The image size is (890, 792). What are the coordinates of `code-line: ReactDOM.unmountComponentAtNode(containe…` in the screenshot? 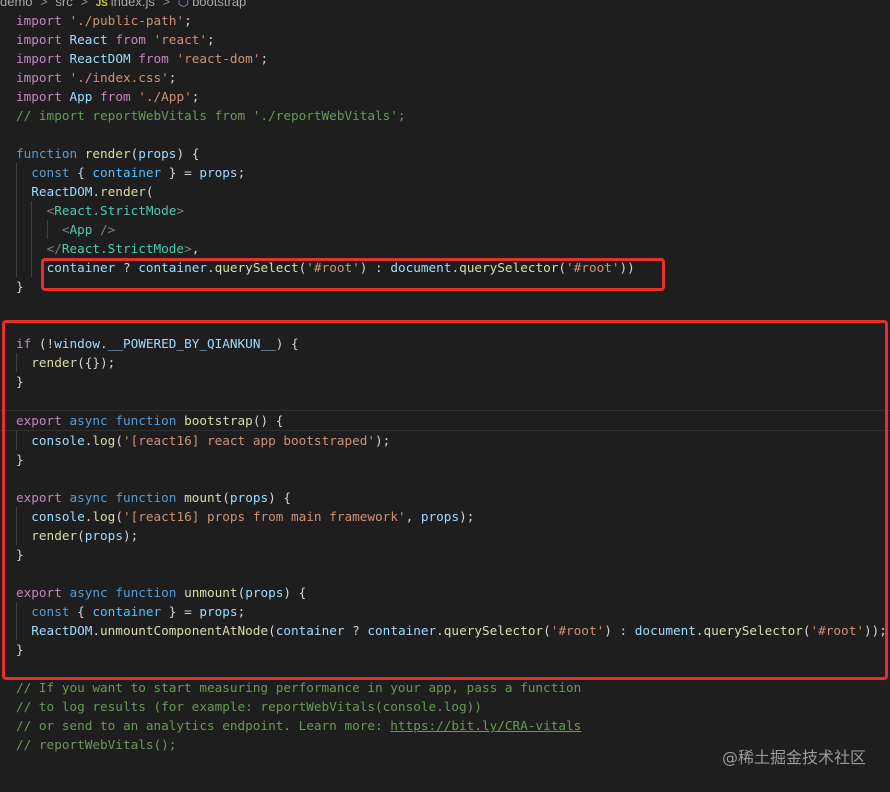 It's located at (445, 630).